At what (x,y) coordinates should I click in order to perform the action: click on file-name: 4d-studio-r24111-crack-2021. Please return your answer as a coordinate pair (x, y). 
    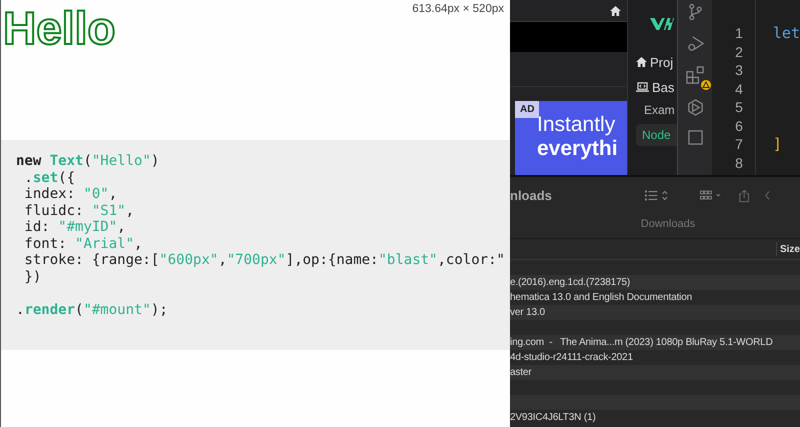
    Looking at the image, I should click on (571, 357).